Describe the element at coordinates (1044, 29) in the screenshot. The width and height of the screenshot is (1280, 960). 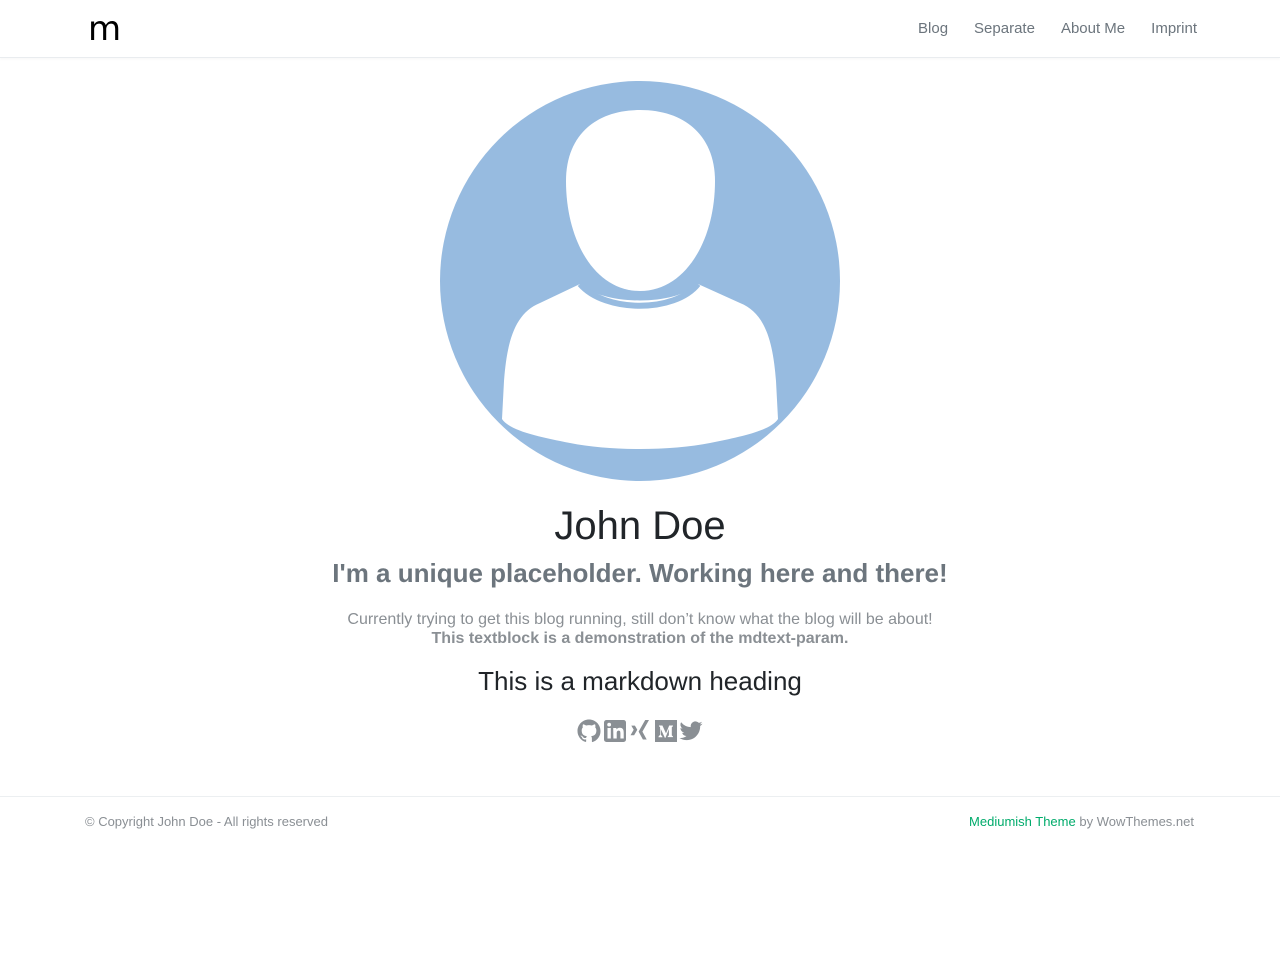
I see `main-nav: Blog Separate About Me Imprint` at that location.